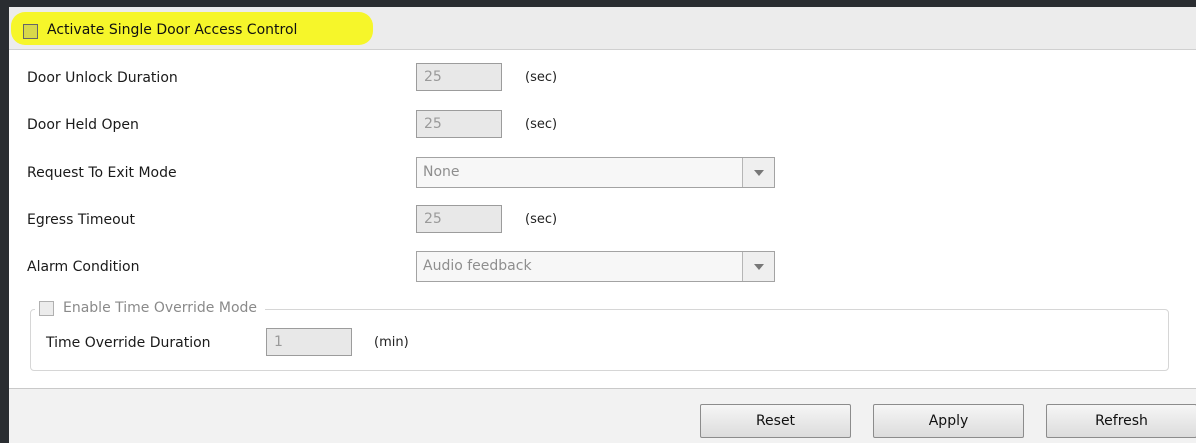  I want to click on request-to-exit-mode-value: None, so click(441, 172).